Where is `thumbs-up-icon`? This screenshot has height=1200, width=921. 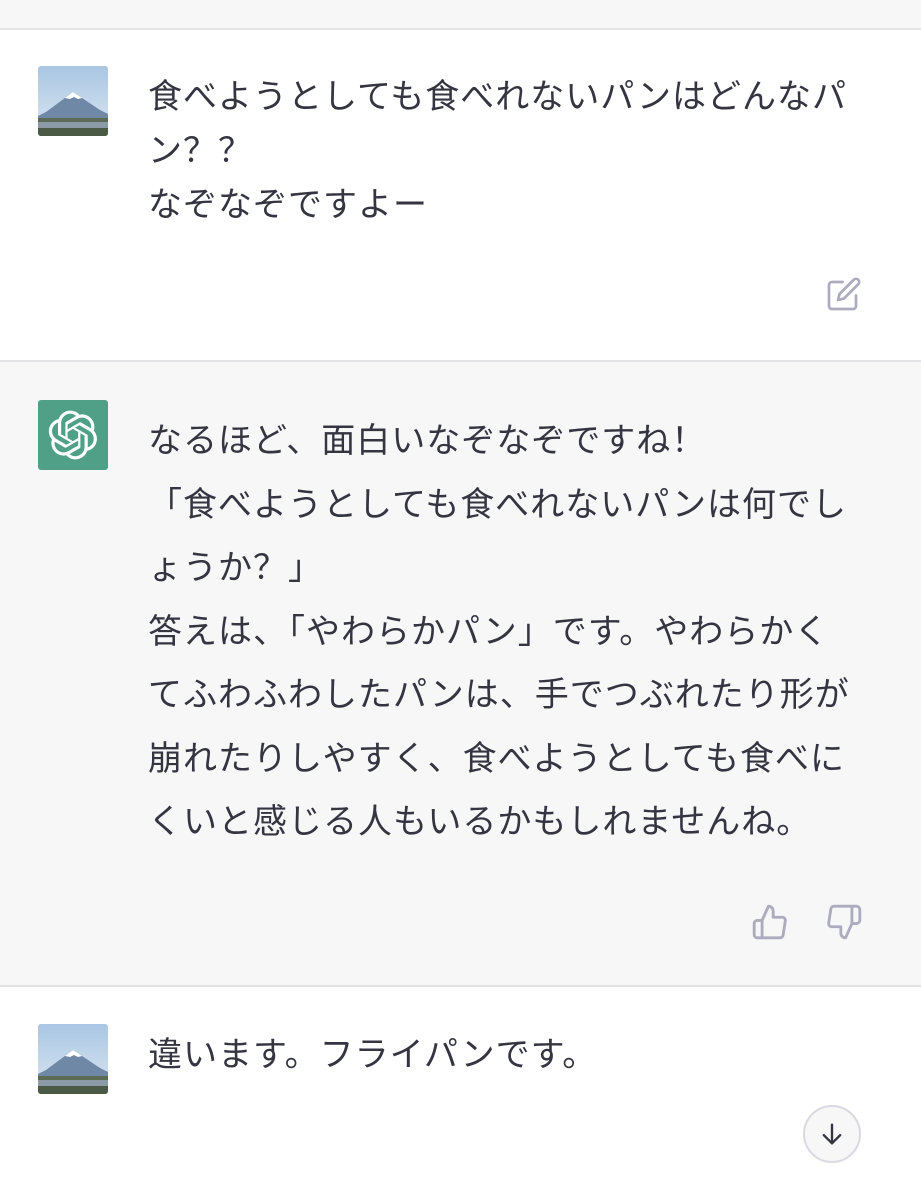
thumbs-up-icon is located at coordinates (769, 922).